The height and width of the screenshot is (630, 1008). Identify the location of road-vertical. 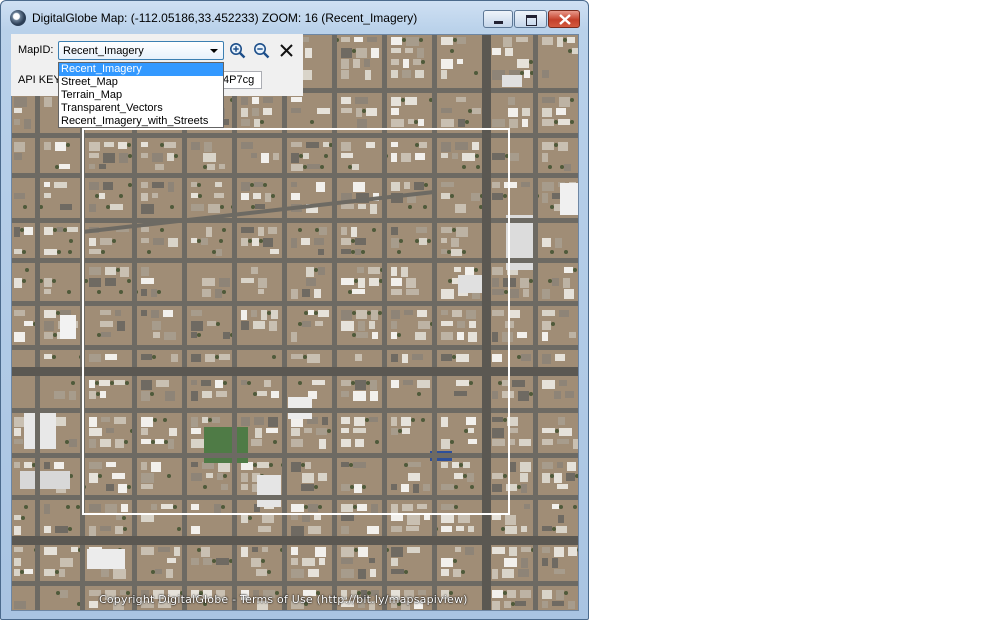
(284, 322).